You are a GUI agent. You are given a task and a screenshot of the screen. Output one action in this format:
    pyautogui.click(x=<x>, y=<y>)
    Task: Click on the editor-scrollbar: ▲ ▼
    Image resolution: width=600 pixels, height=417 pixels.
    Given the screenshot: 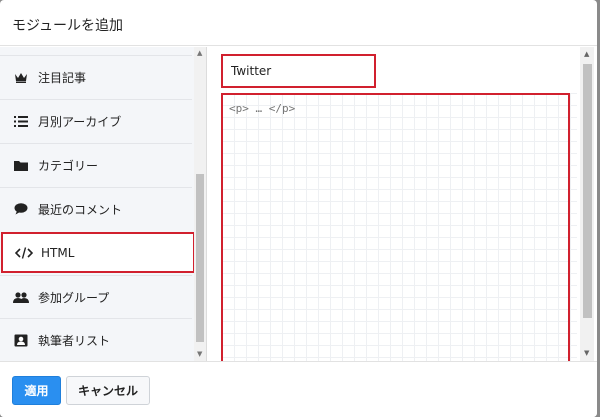 What is the action you would take?
    pyautogui.click(x=587, y=204)
    